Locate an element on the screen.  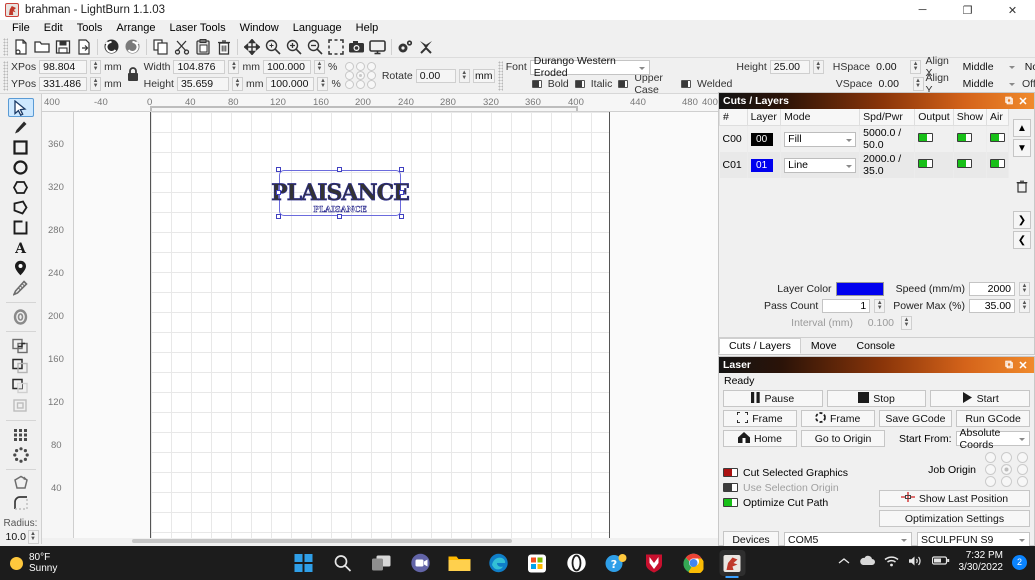
table-row: C00 00 Fill 5000.0 / 50.0 is located at coordinates (864, 138).